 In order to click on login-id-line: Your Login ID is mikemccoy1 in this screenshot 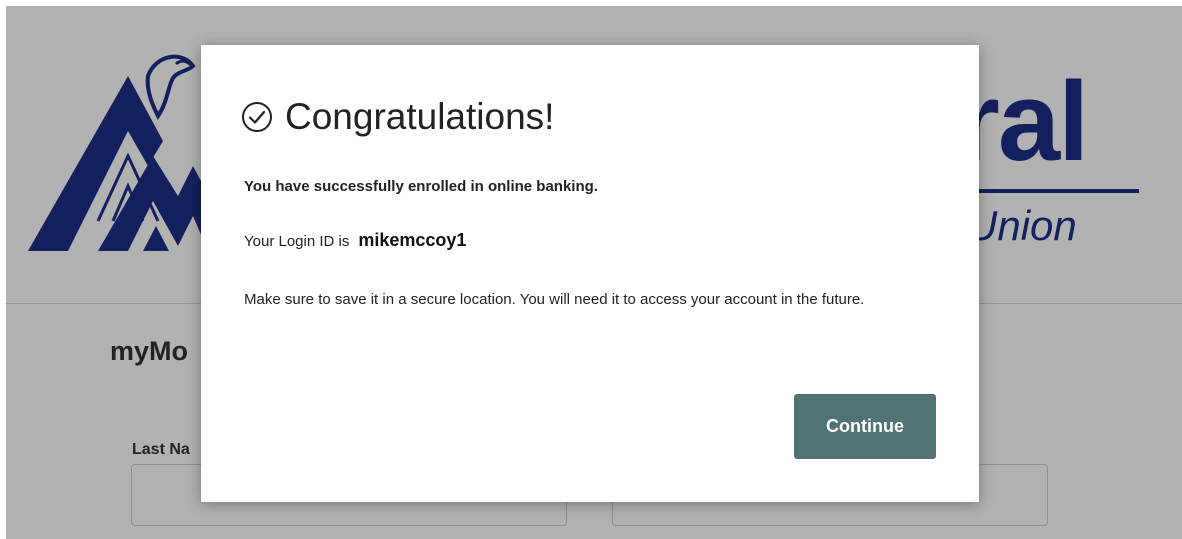, I will do `click(355, 240)`.